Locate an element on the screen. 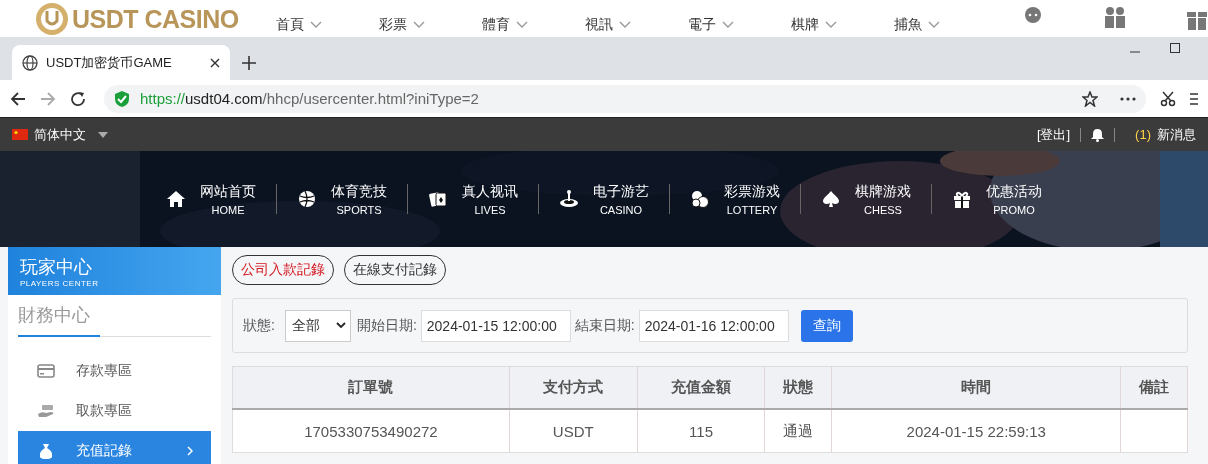 Image resolution: width=1208 pixels, height=464 pixels. message-count: (1) is located at coordinates (1143, 134).